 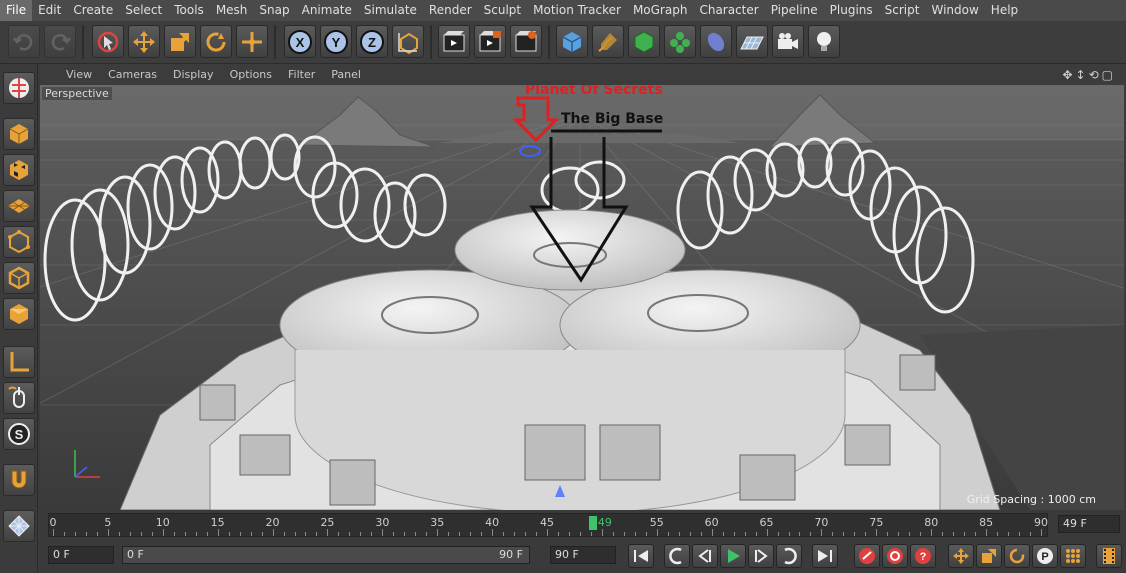 What do you see at coordinates (572, 41) in the screenshot?
I see `cube-button` at bounding box center [572, 41].